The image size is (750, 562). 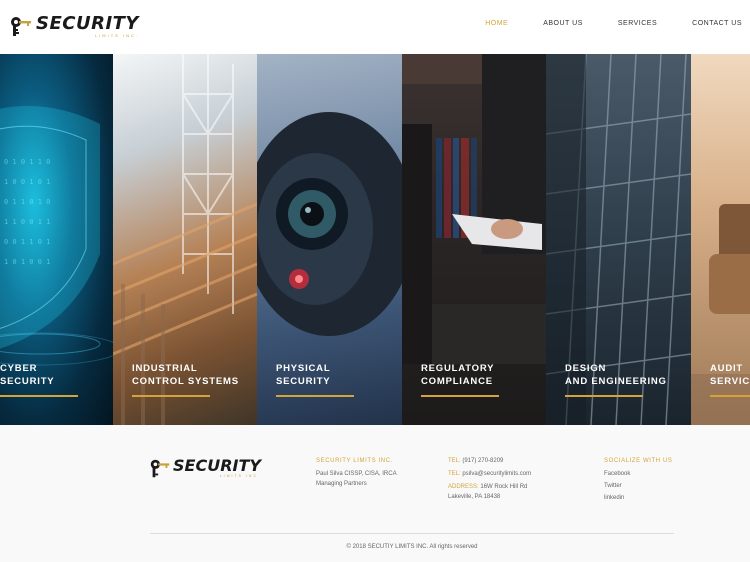 I want to click on service-panel-design-and-engineering: DESIGN AND ENGINEERING, so click(x=618, y=239).